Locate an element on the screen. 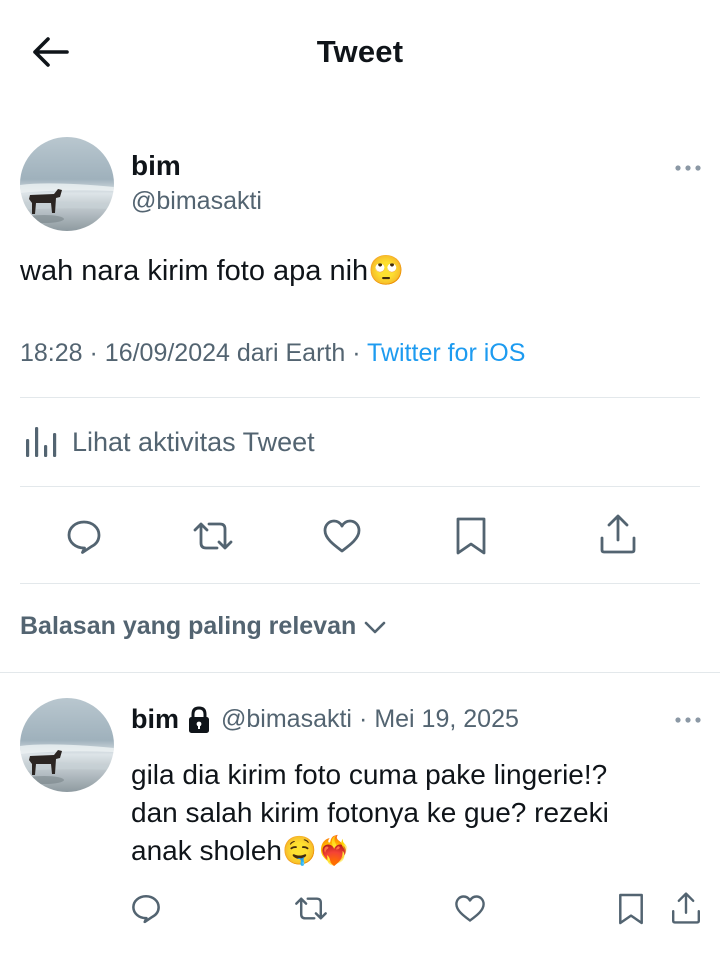  page-title: Tweet is located at coordinates (360, 51).